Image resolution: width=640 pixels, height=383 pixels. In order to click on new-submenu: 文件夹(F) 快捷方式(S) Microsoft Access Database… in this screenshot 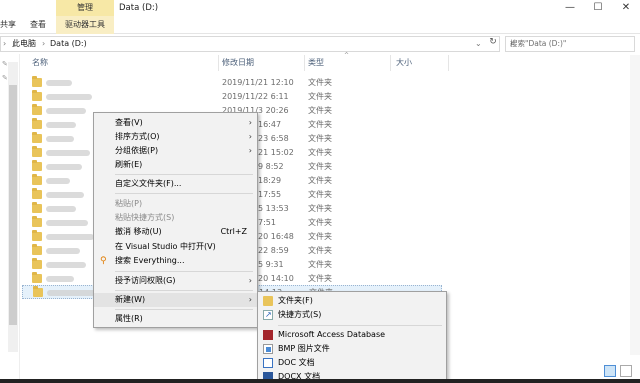, I will do `click(352, 337)`.